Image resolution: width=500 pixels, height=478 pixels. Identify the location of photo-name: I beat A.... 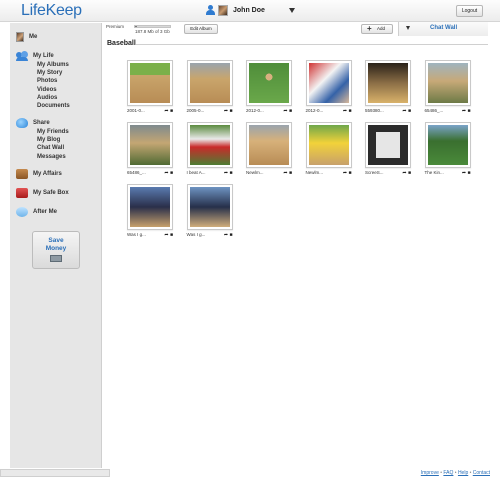
(196, 172).